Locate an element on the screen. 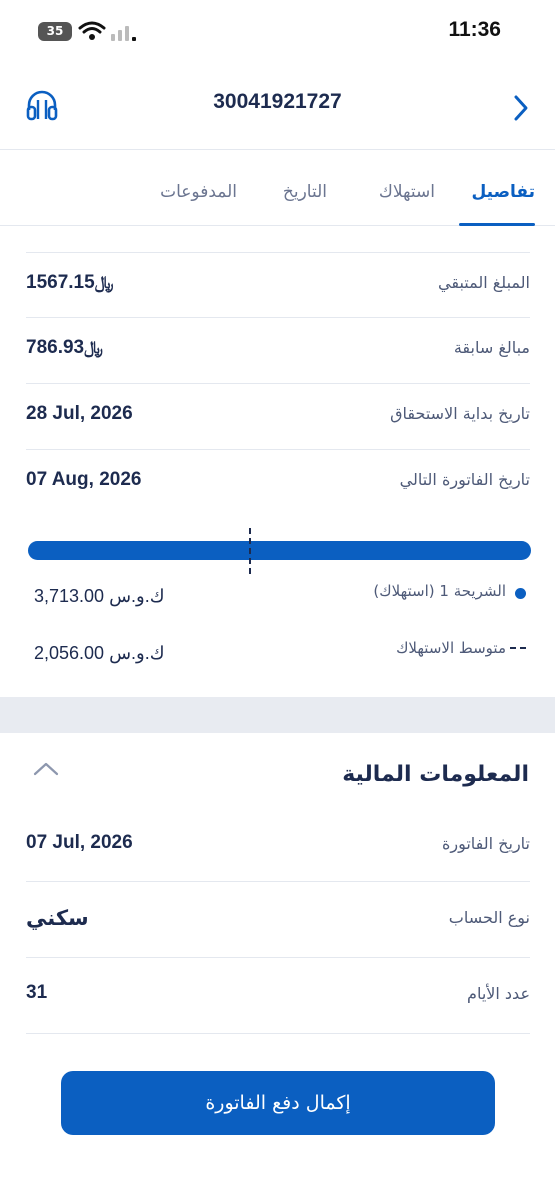 This screenshot has width=555, height=1200. tab-consumption: استهلاك is located at coordinates (407, 192).